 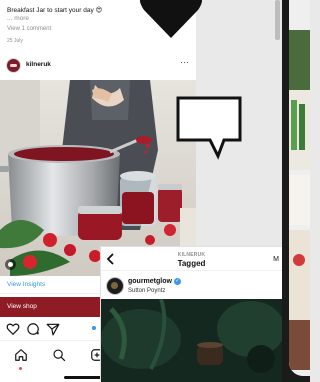 I want to click on tagged-post-username: gourmetglow ✓, so click(x=154, y=281).